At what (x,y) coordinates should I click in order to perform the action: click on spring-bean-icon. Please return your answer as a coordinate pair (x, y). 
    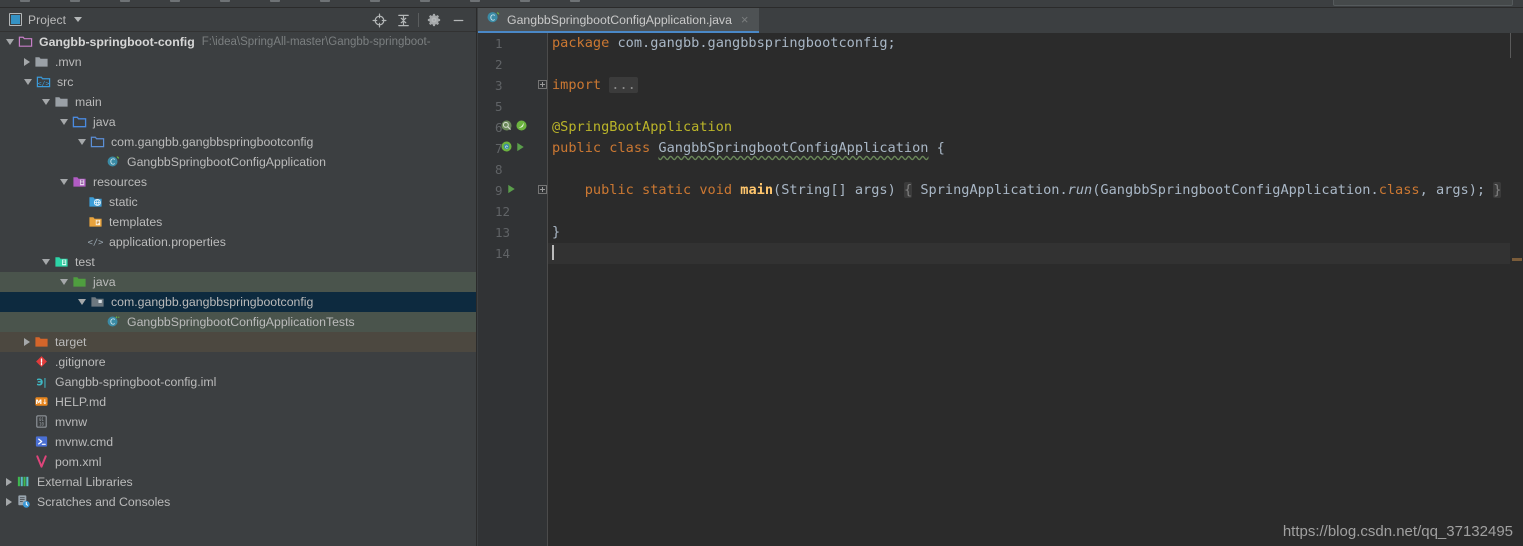
    Looking at the image, I should click on (506, 128).